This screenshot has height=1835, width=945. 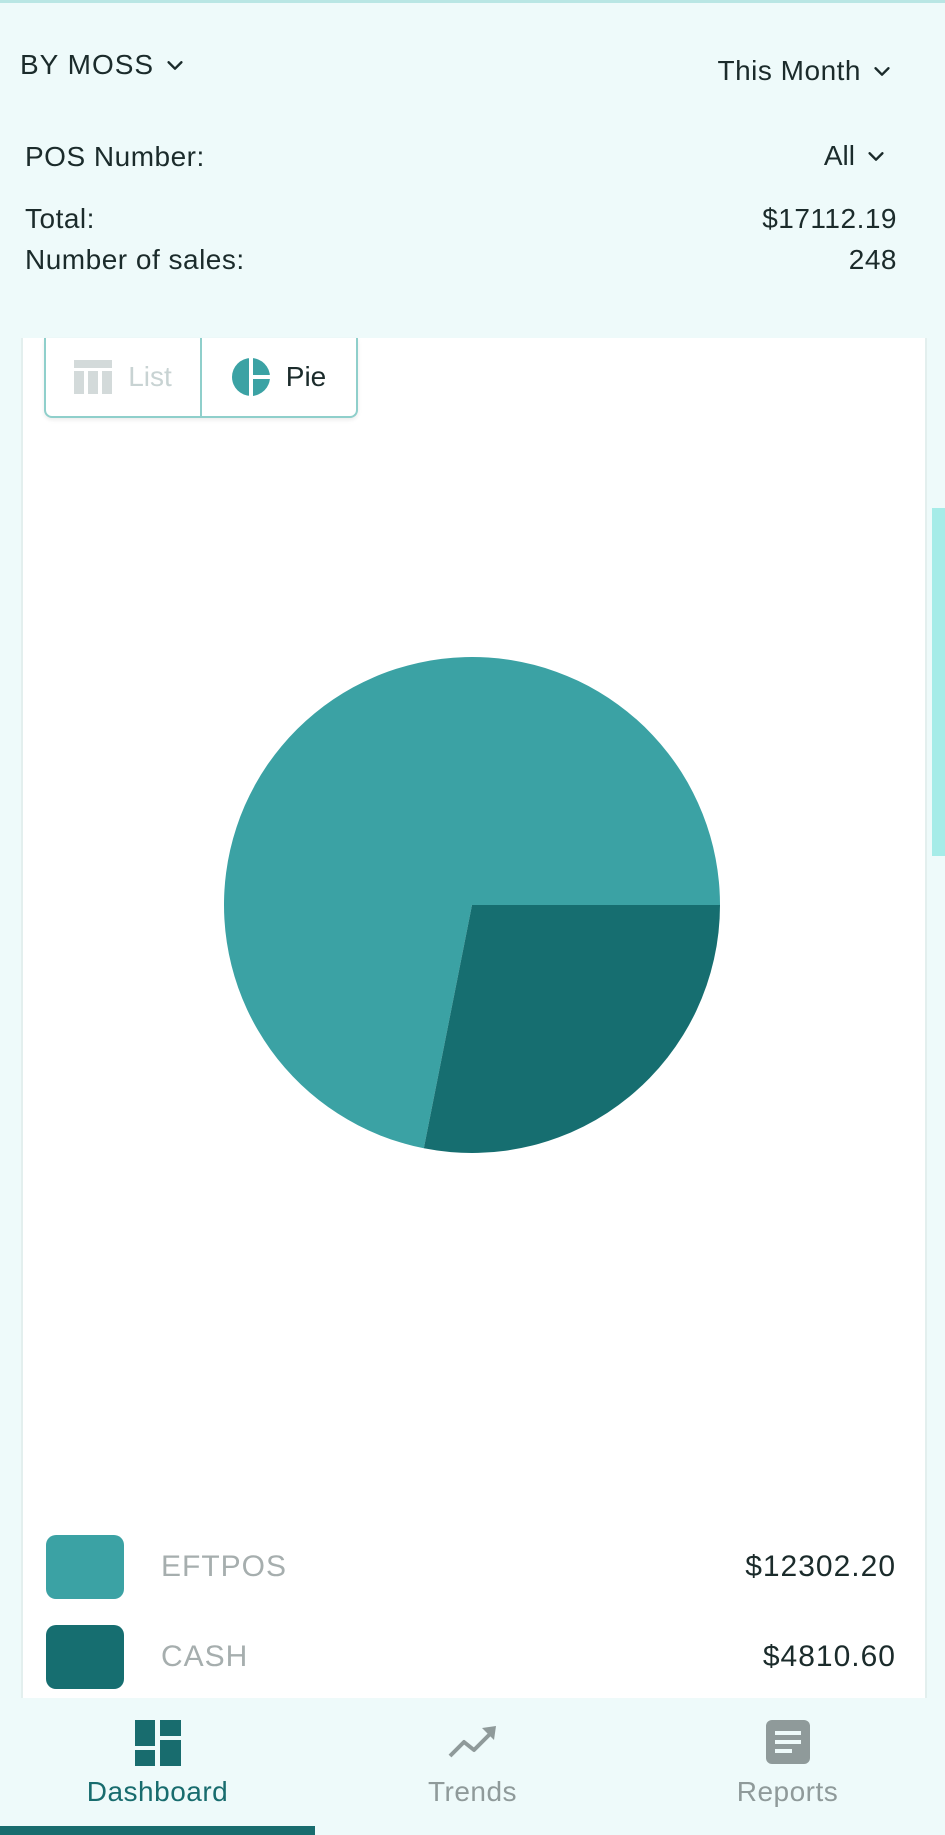 I want to click on total-label: Total:, so click(x=60, y=218).